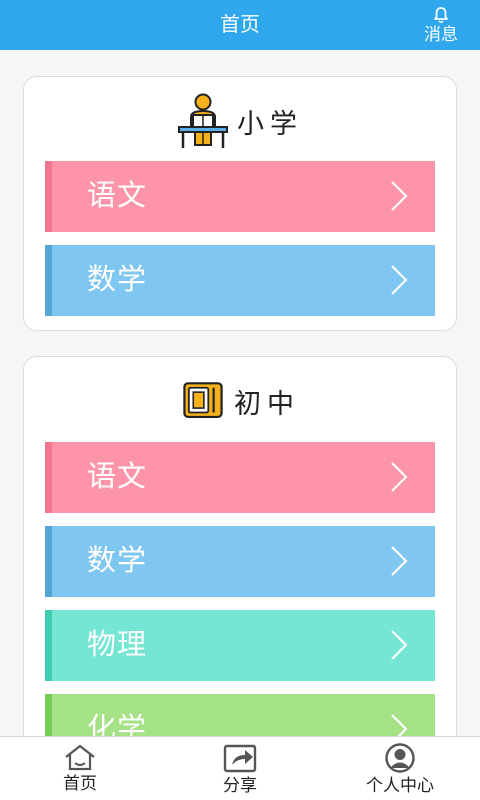 This screenshot has width=480, height=800. Describe the element at coordinates (80, 784) in the screenshot. I see `tab-label: 首页` at that location.